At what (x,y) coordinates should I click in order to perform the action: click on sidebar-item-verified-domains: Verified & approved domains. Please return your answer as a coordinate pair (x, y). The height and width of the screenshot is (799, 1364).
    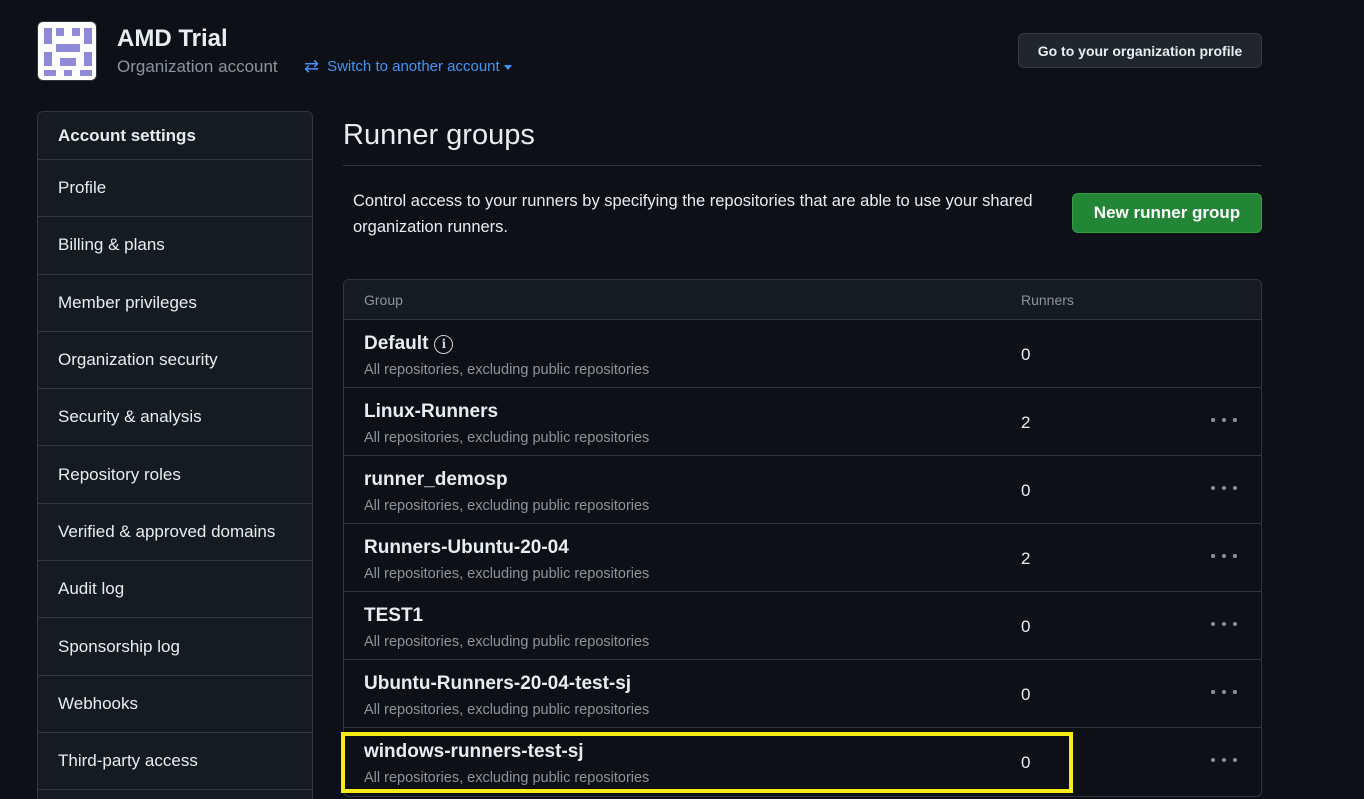
    Looking at the image, I should click on (175, 533).